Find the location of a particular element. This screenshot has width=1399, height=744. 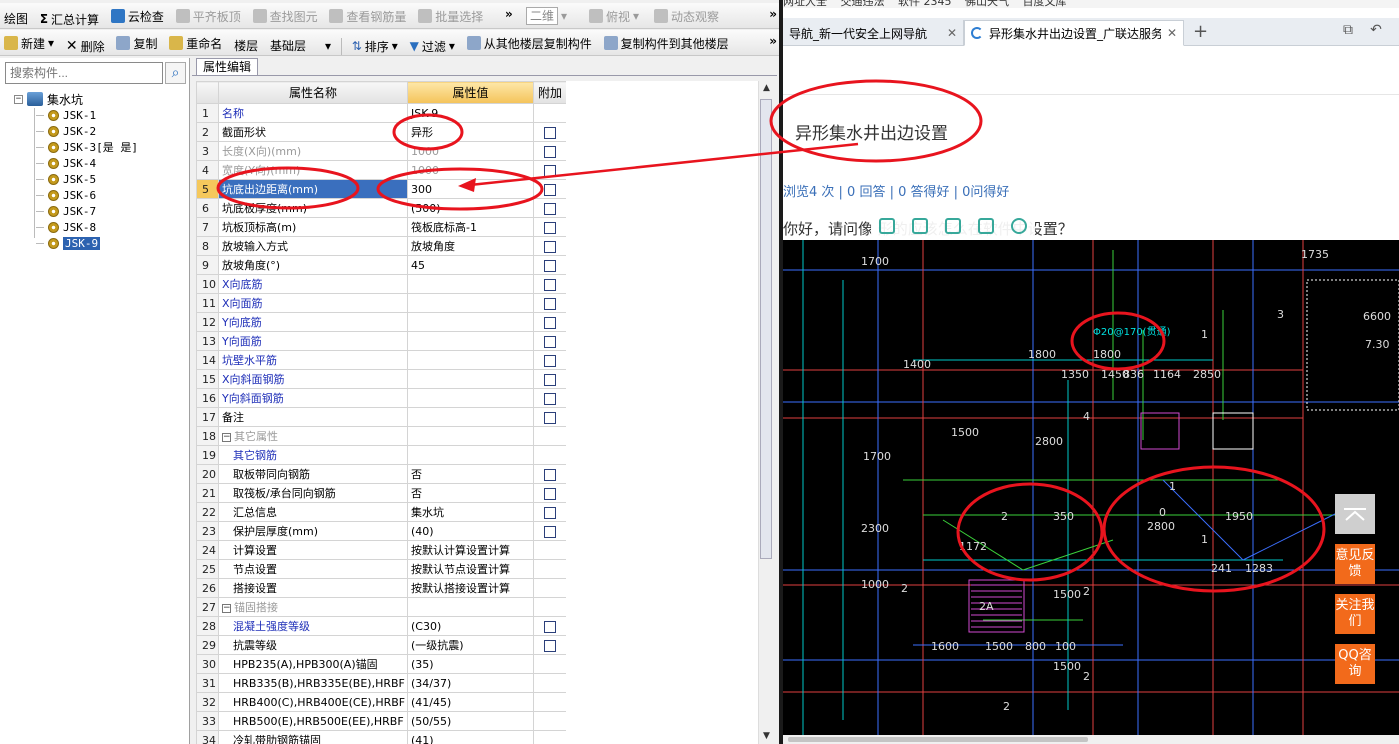

property-row: 6 坑底板厚度(mm) (500) is located at coordinates (381, 208).